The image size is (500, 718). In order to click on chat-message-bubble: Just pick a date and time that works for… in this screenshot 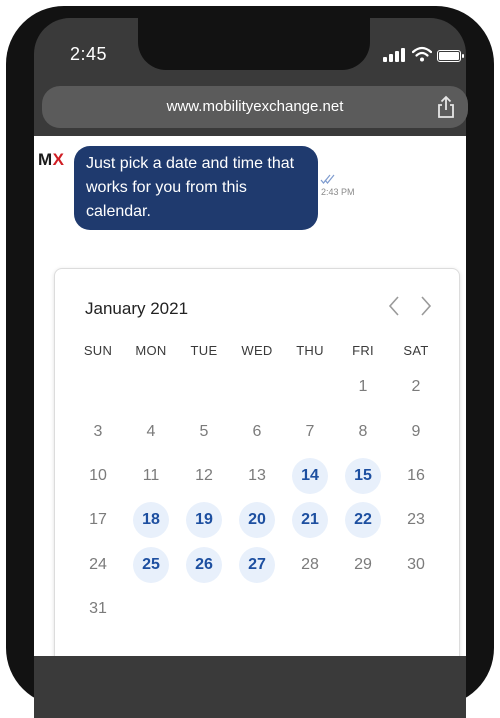, I will do `click(196, 188)`.